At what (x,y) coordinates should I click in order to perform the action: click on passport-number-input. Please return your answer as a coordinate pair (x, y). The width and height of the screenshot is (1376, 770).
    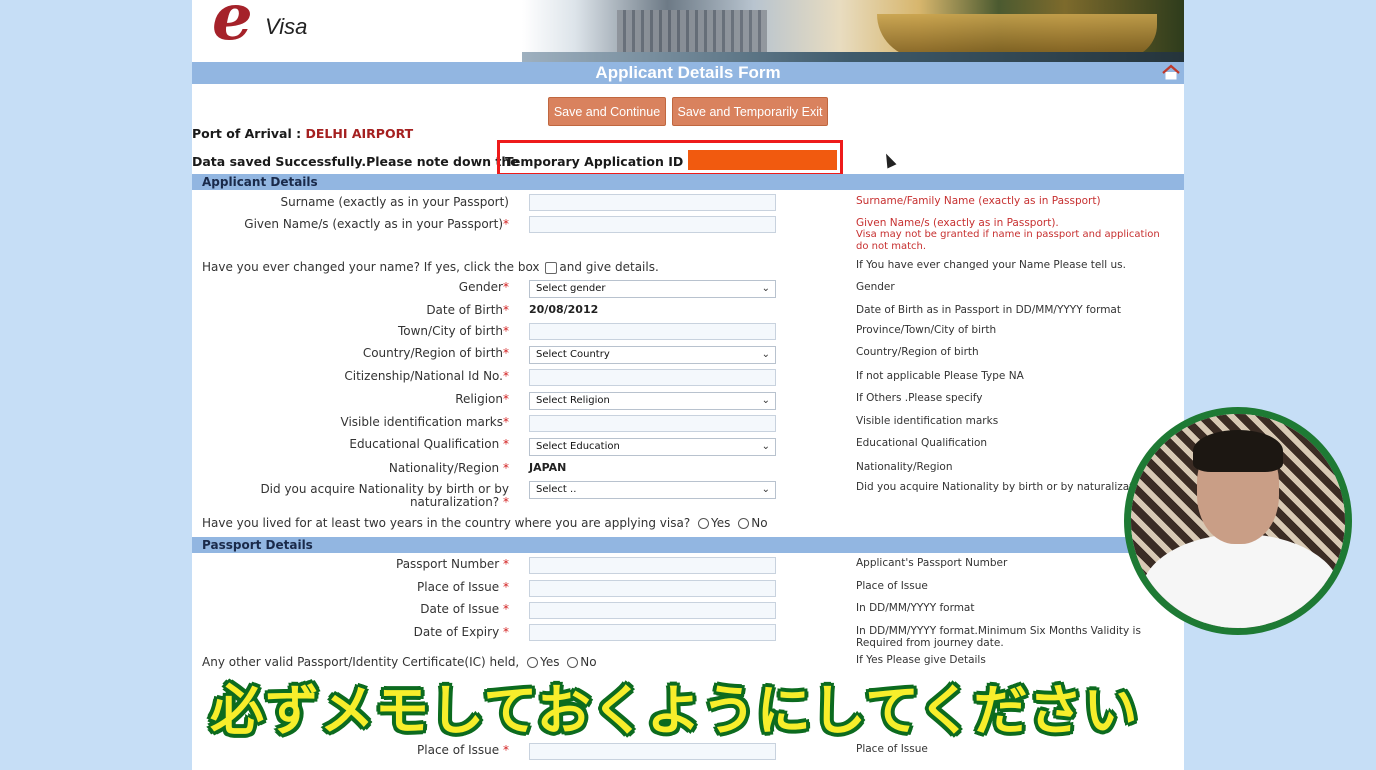
    Looking at the image, I should click on (652, 565).